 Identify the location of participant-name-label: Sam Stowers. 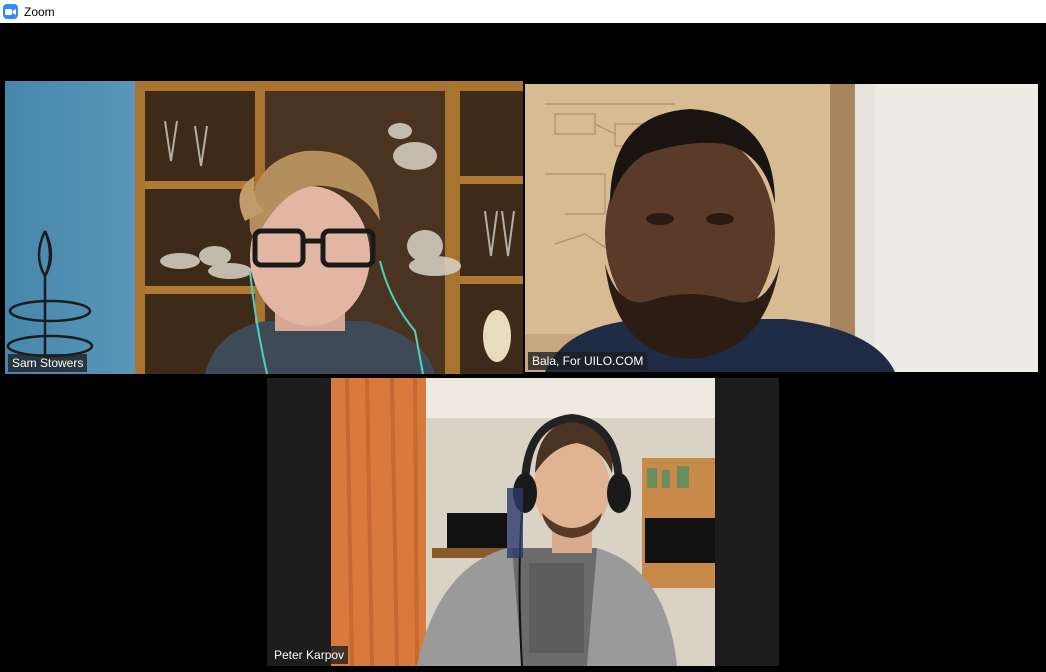
(48, 363).